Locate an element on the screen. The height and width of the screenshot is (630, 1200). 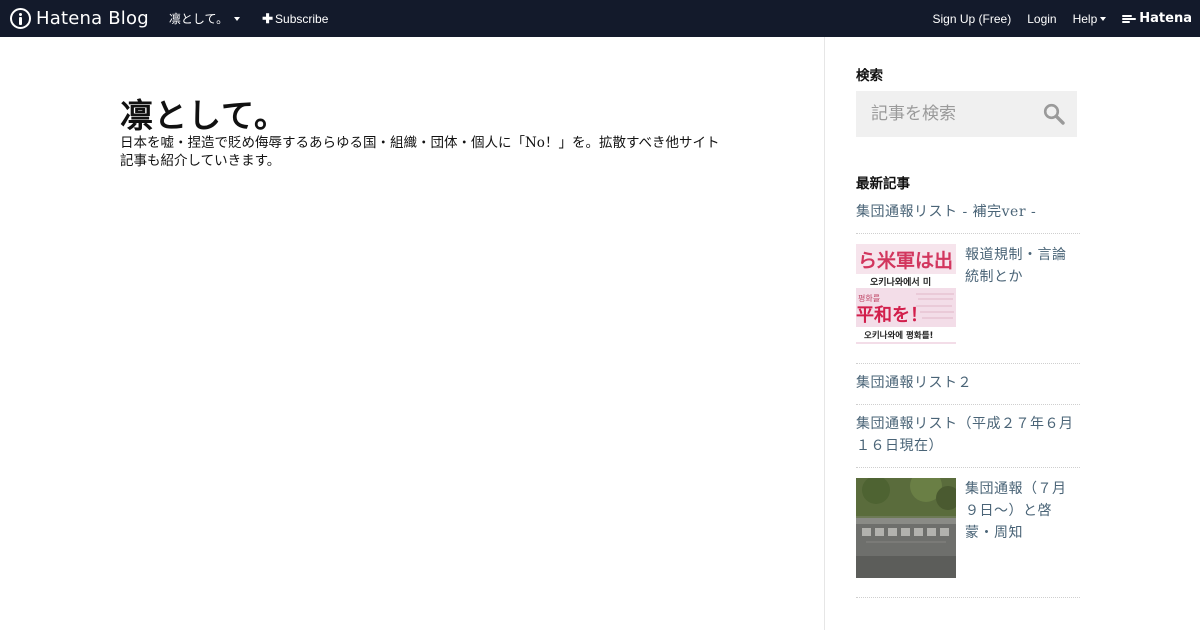
recent-posts-title: 最新記事 is located at coordinates (883, 184).